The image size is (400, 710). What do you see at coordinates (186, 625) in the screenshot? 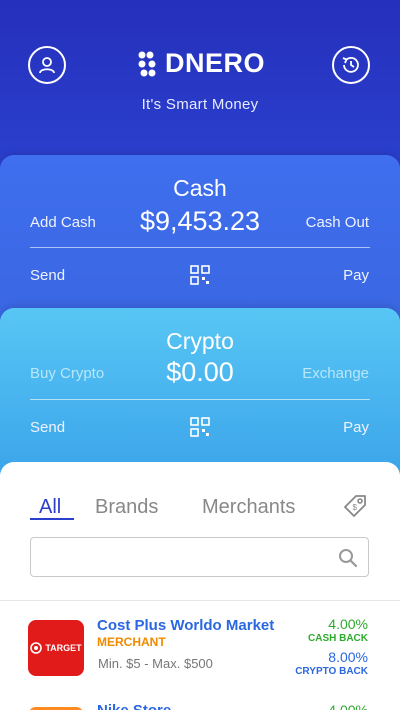
I see `merchant-name: Cost Plus Worldo Market` at bounding box center [186, 625].